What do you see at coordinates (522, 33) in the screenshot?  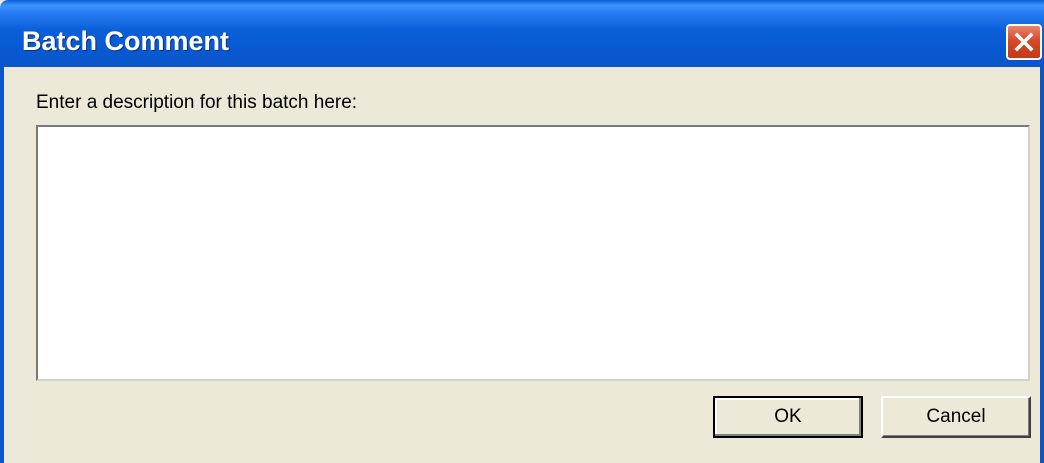 I see `title-bar: Batch Comment` at bounding box center [522, 33].